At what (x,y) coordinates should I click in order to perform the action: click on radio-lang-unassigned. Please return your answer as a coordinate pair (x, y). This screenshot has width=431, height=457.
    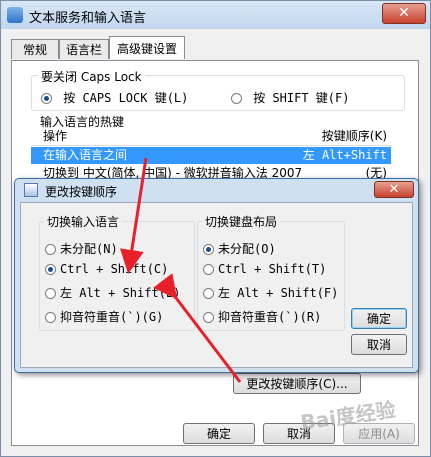
    Looking at the image, I should click on (50, 249).